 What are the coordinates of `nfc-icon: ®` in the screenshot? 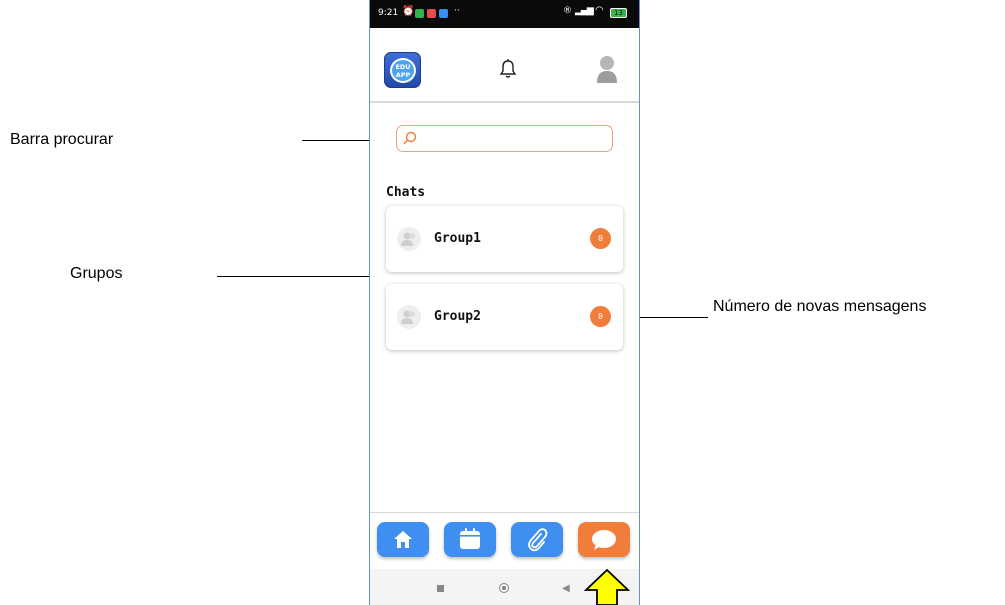 It's located at (567, 11).